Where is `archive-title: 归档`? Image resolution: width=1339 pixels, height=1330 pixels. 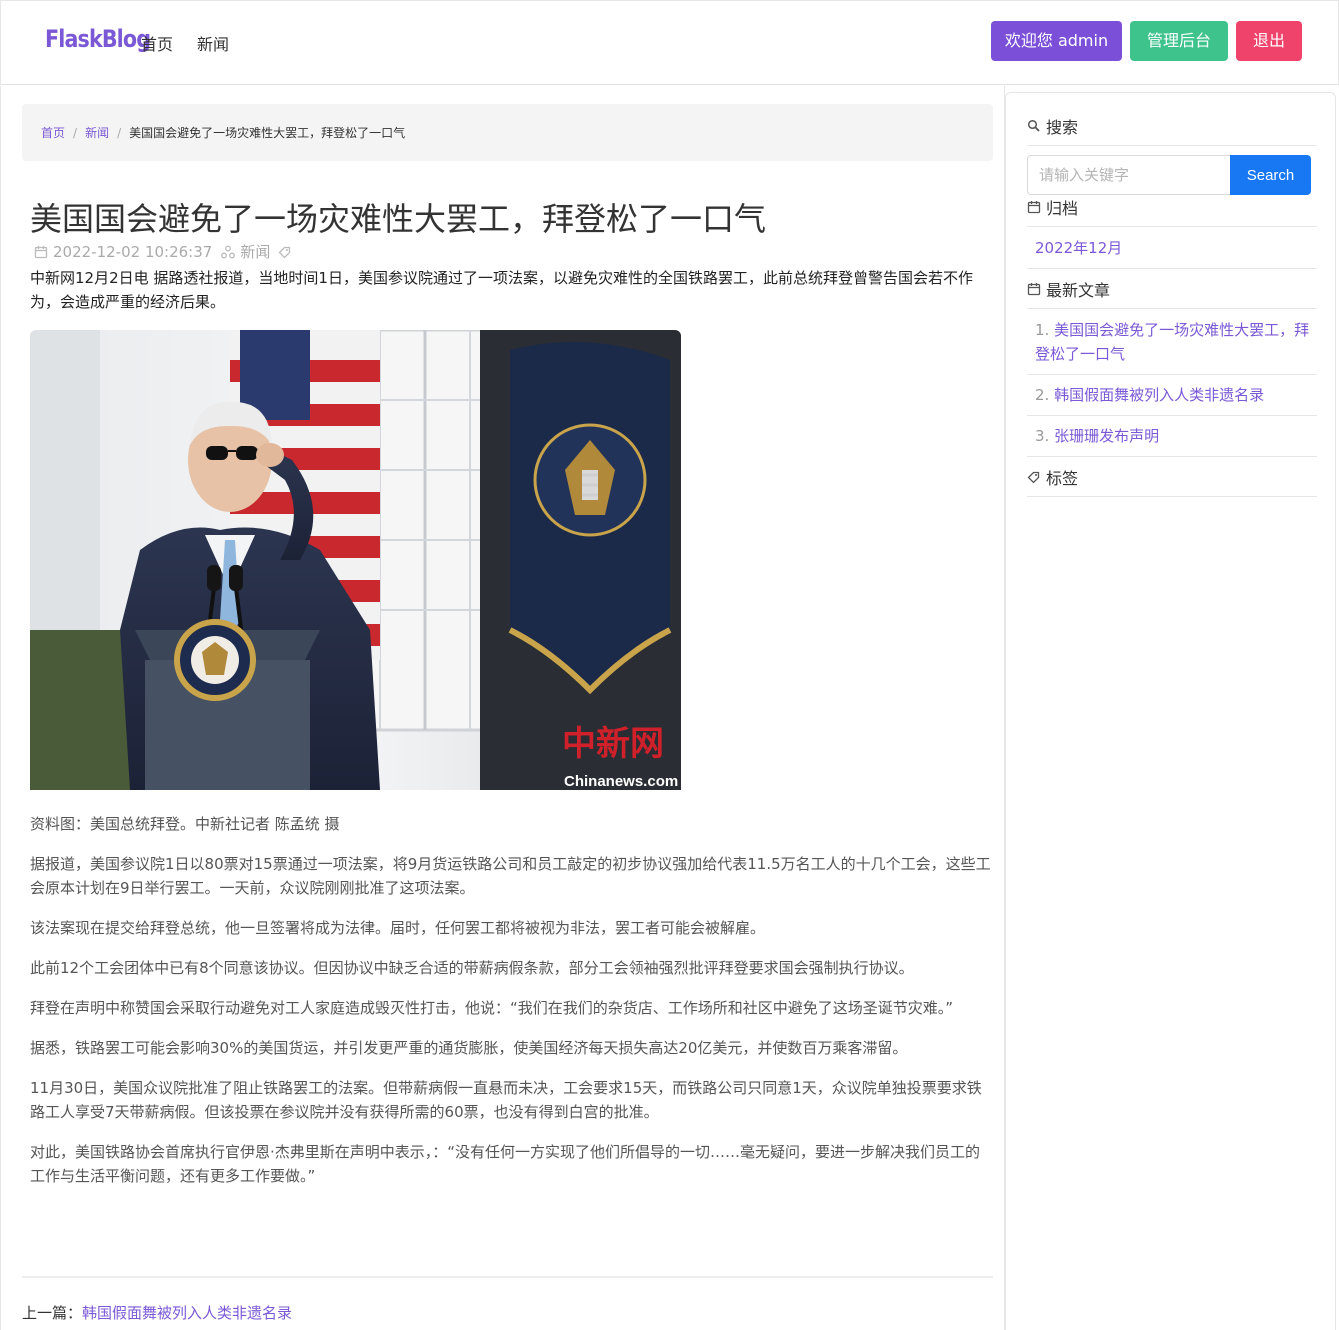
archive-title: 归档 is located at coordinates (1062, 208).